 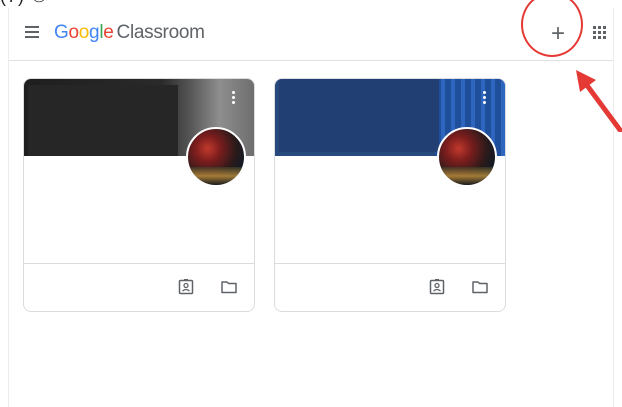 I want to click on hamburger-menu-icon, so click(x=32, y=32).